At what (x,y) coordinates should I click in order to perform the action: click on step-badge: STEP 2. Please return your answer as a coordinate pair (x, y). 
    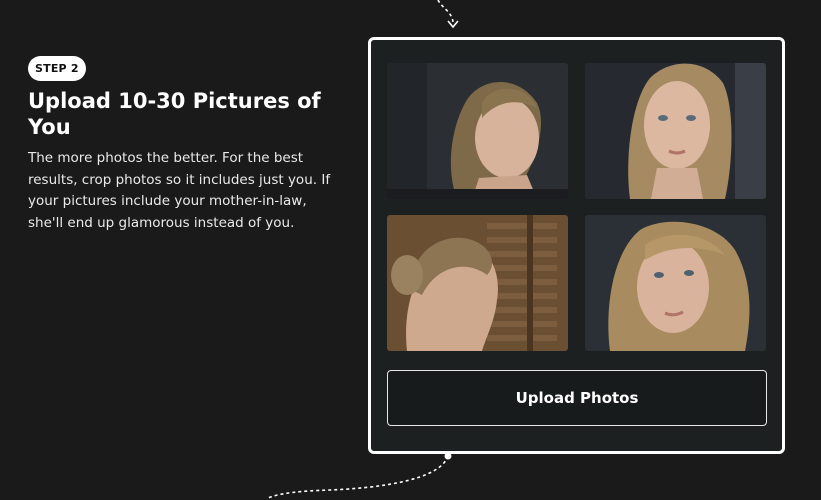
    Looking at the image, I should click on (57, 68).